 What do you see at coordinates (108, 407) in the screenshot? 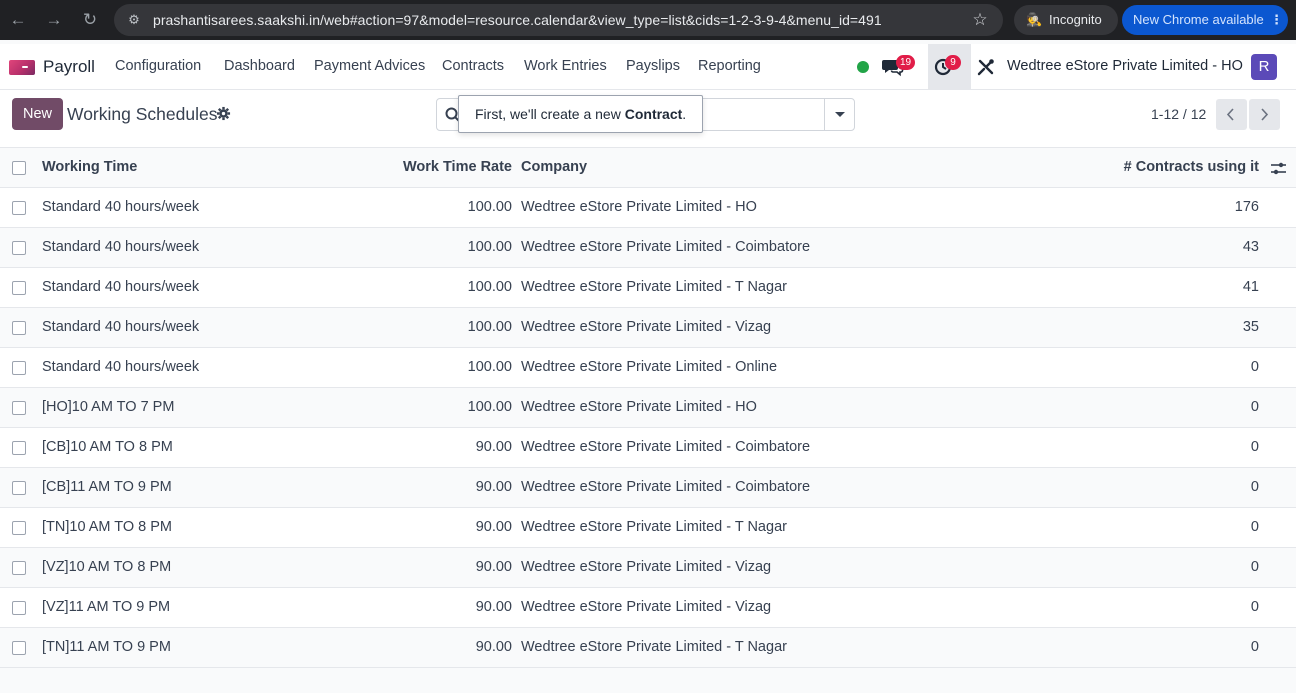
I see `cell-working-time: [HO]10 AM TO 7 PM` at bounding box center [108, 407].